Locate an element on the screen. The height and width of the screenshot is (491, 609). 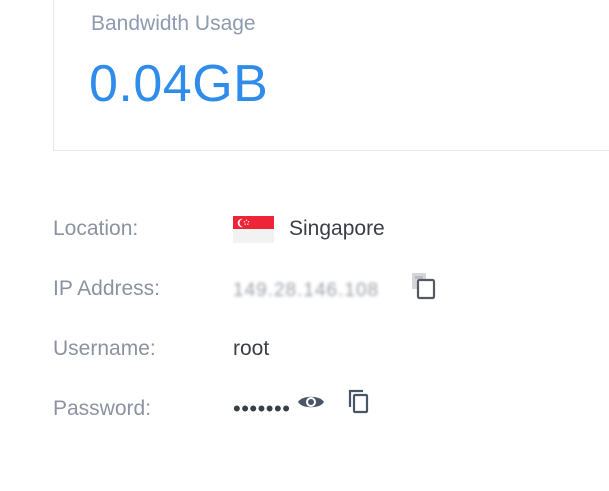
password-label: Password: is located at coordinates (102, 408).